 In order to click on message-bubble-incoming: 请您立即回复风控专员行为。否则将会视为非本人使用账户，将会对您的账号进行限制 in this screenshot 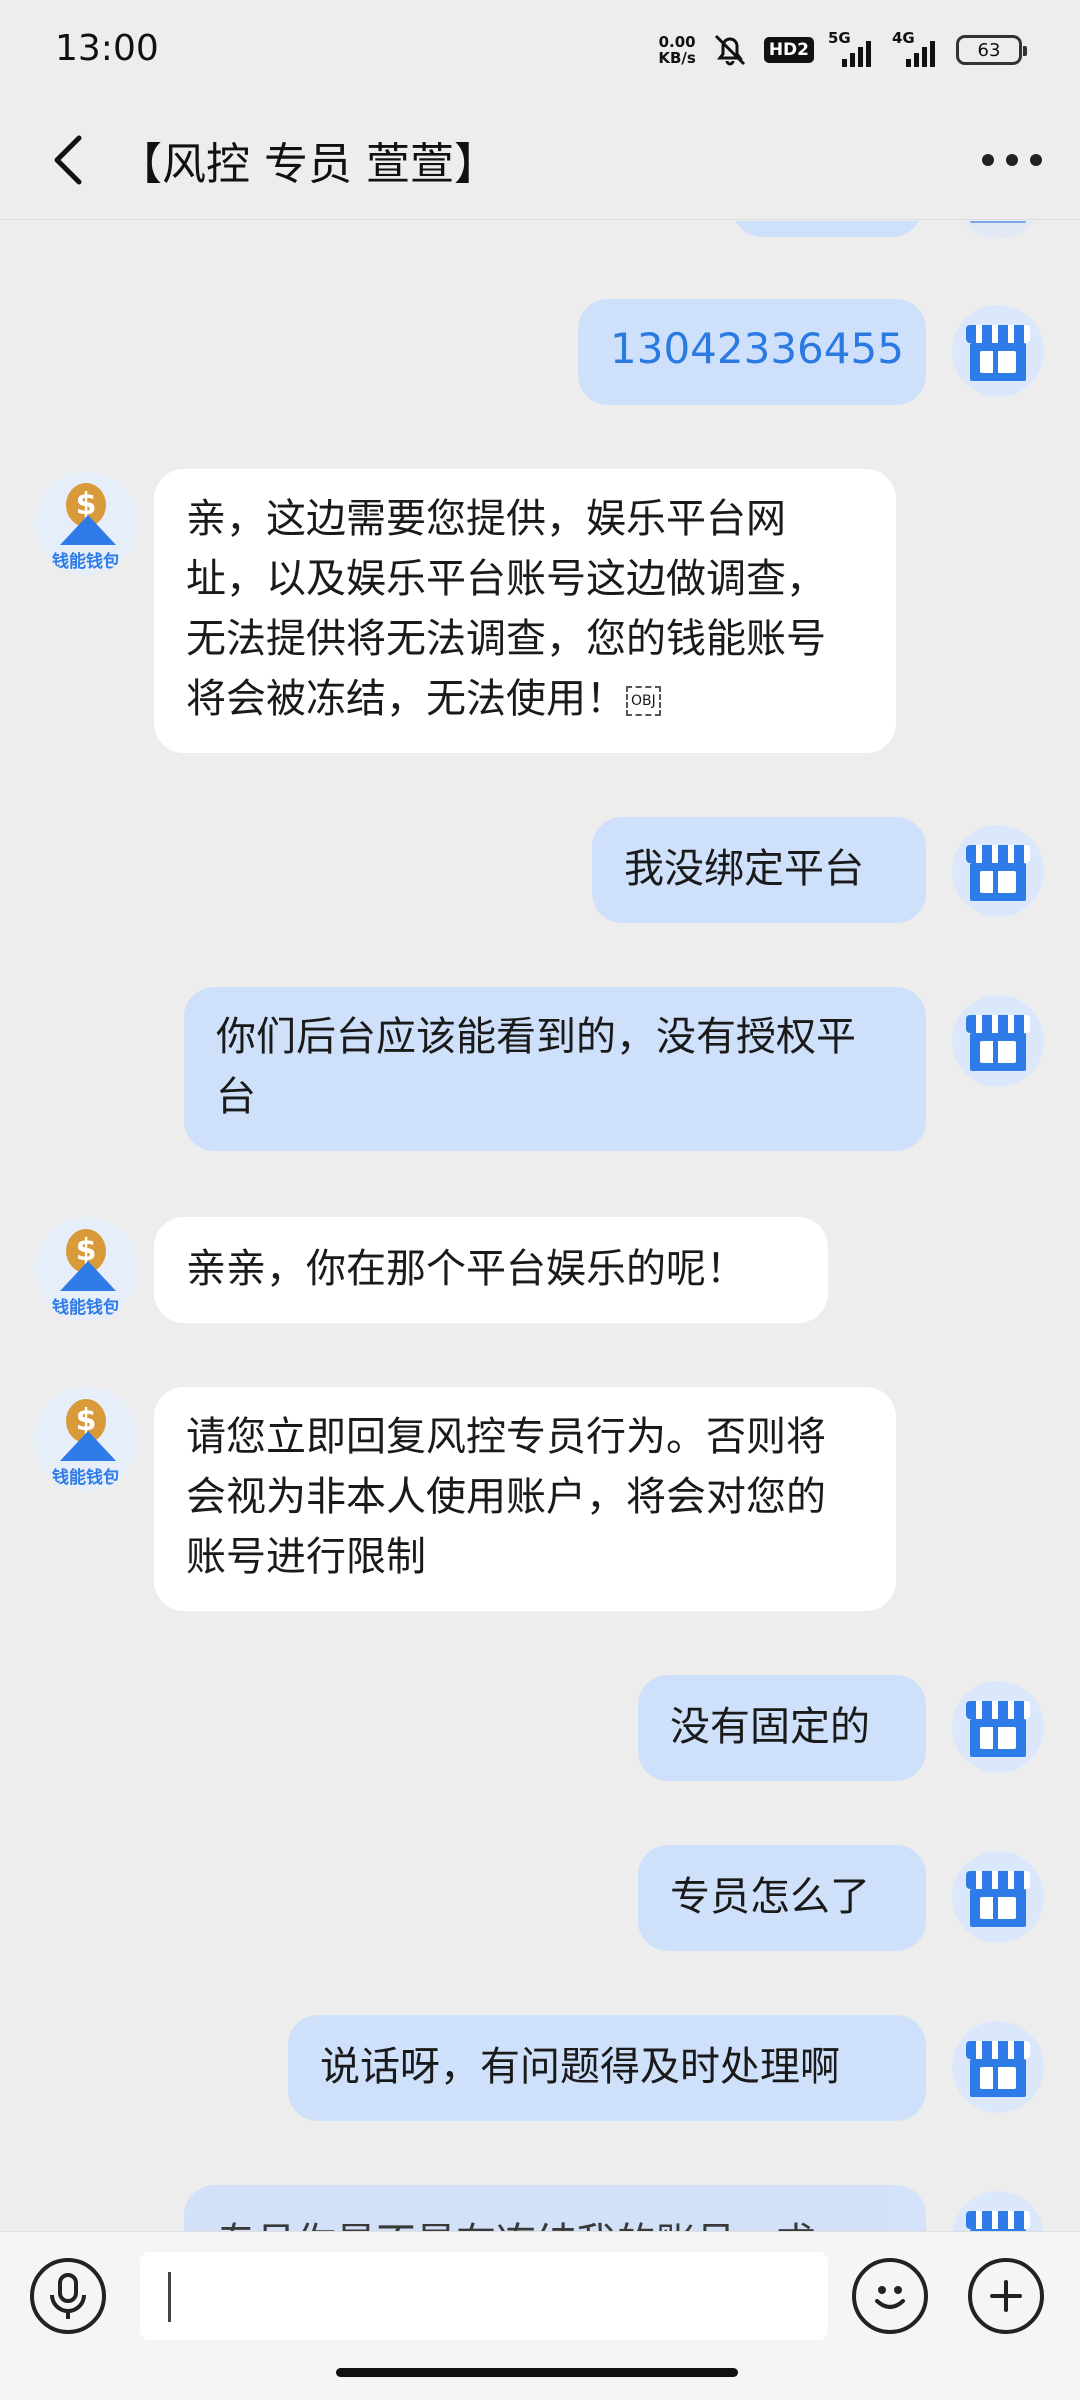, I will do `click(525, 1499)`.